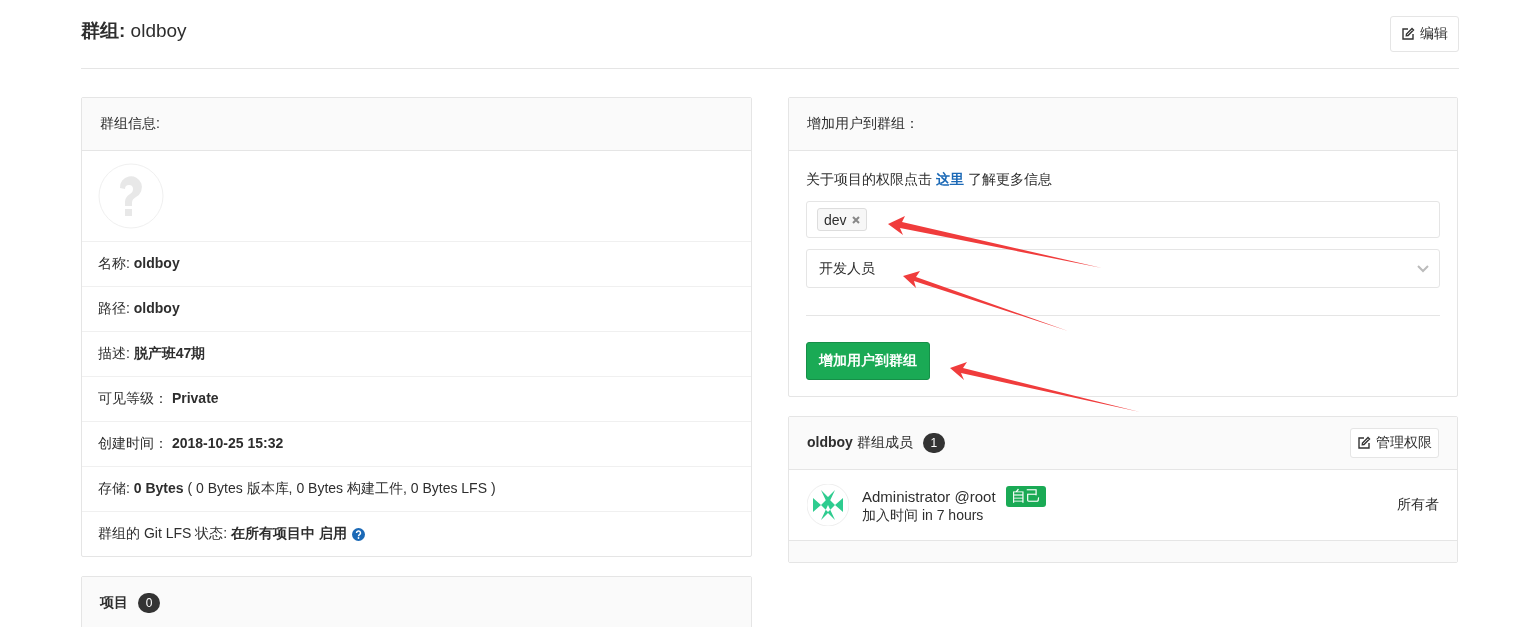 This screenshot has height=627, width=1530. Describe the element at coordinates (860, 443) in the screenshot. I see `panel-heading: oldboy 群组成员` at that location.